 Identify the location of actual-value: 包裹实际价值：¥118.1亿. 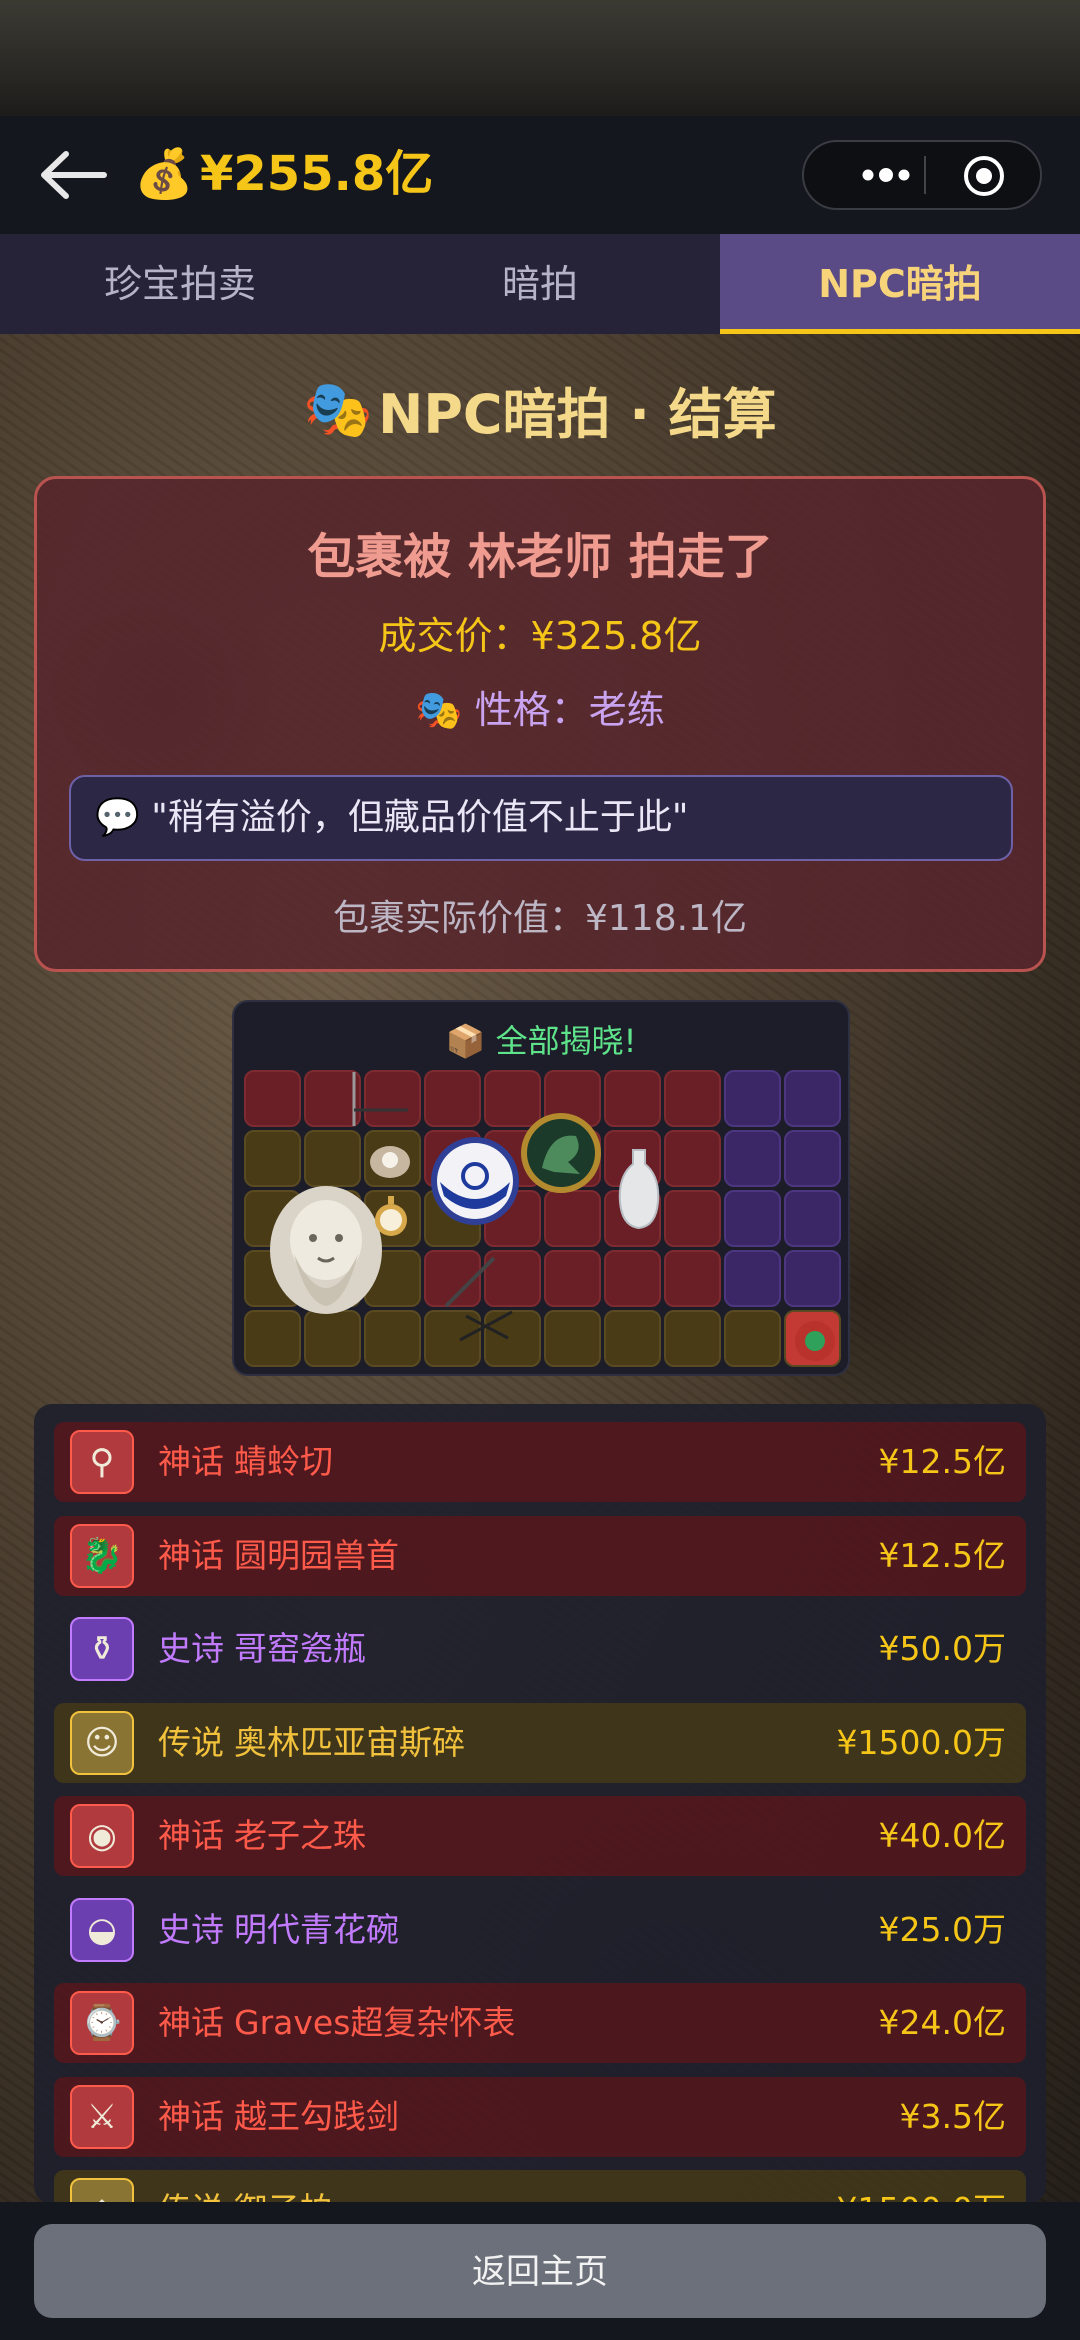
(540, 918).